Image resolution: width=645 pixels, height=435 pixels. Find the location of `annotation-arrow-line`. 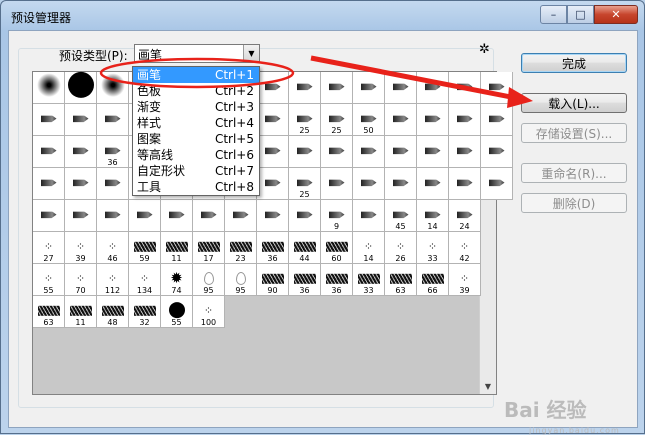

annotation-arrow-line is located at coordinates (413, 78).